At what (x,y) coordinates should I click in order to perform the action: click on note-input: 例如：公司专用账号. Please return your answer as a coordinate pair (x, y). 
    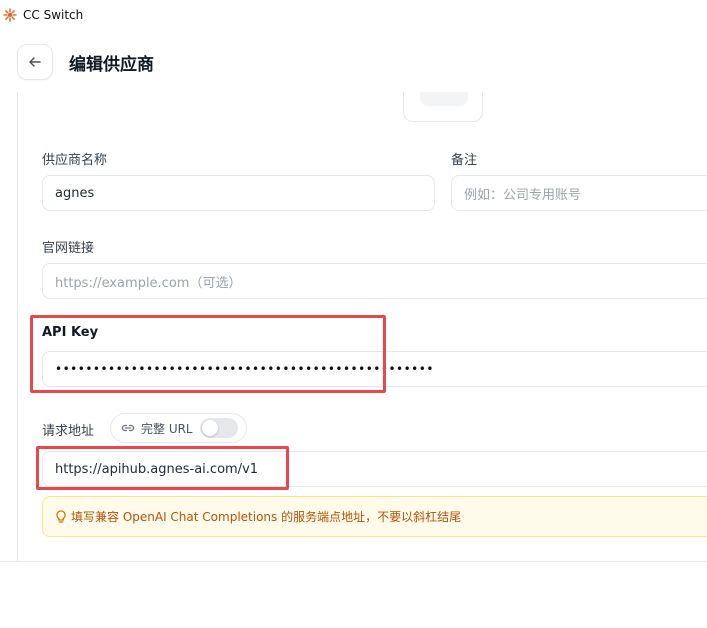
    Looking at the image, I should click on (579, 193).